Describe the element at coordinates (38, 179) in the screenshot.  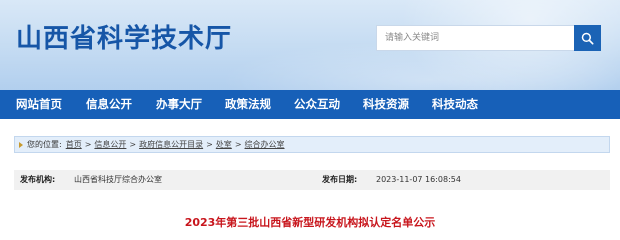
I see `publisher-label: 发布机构:` at that location.